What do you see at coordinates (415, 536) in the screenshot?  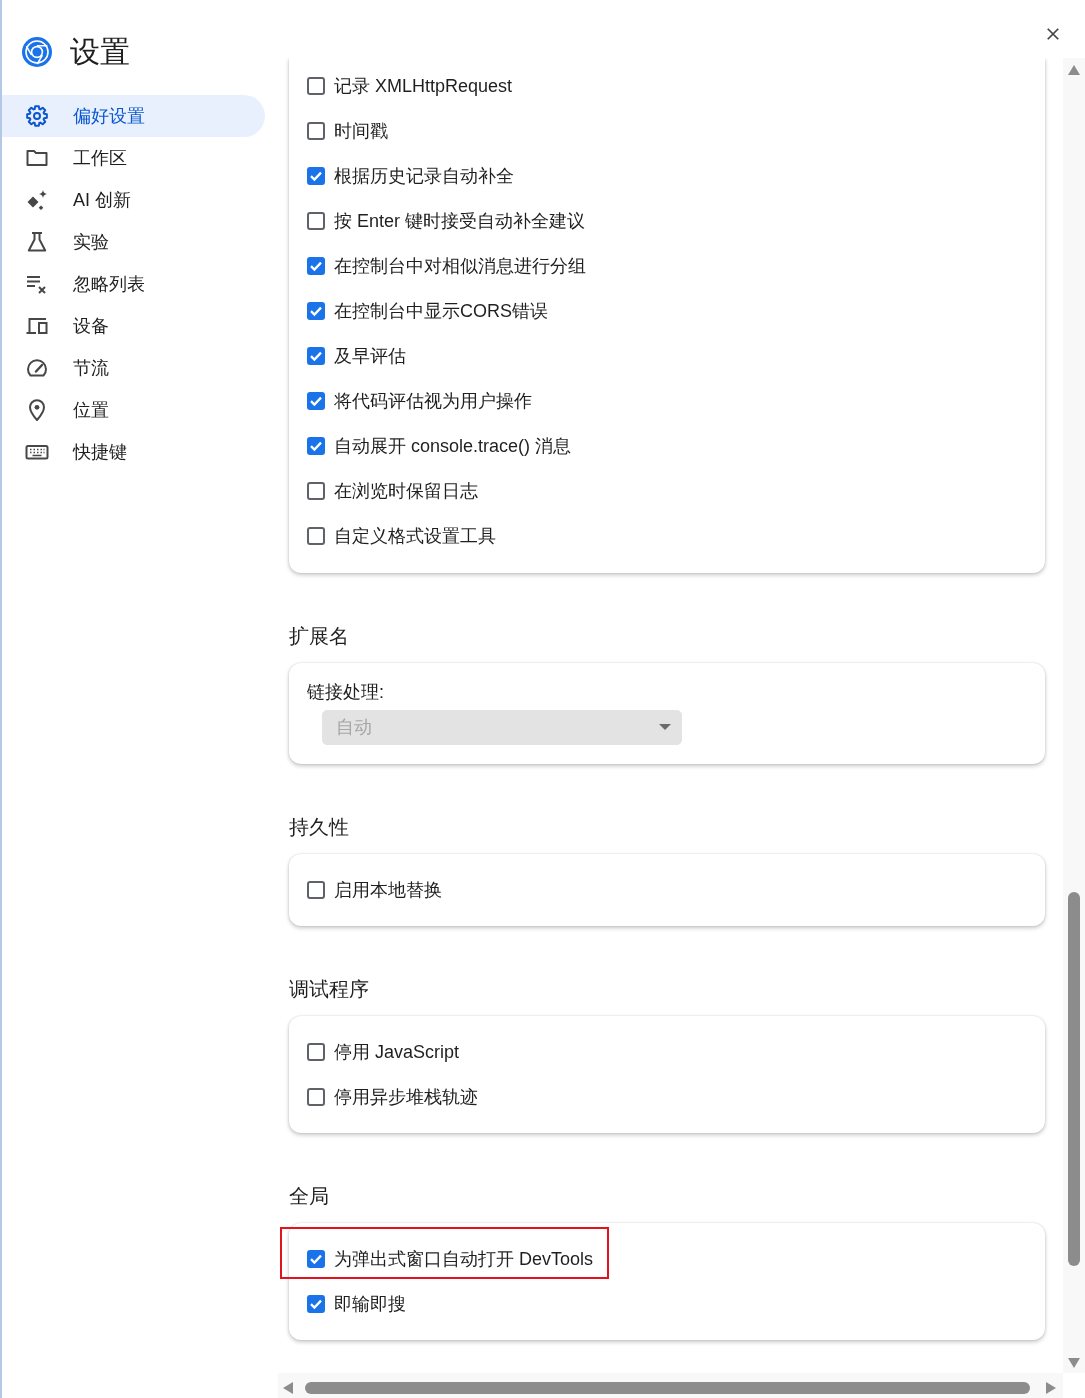 I see `checkbox-label: 自定义格式设置工具` at bounding box center [415, 536].